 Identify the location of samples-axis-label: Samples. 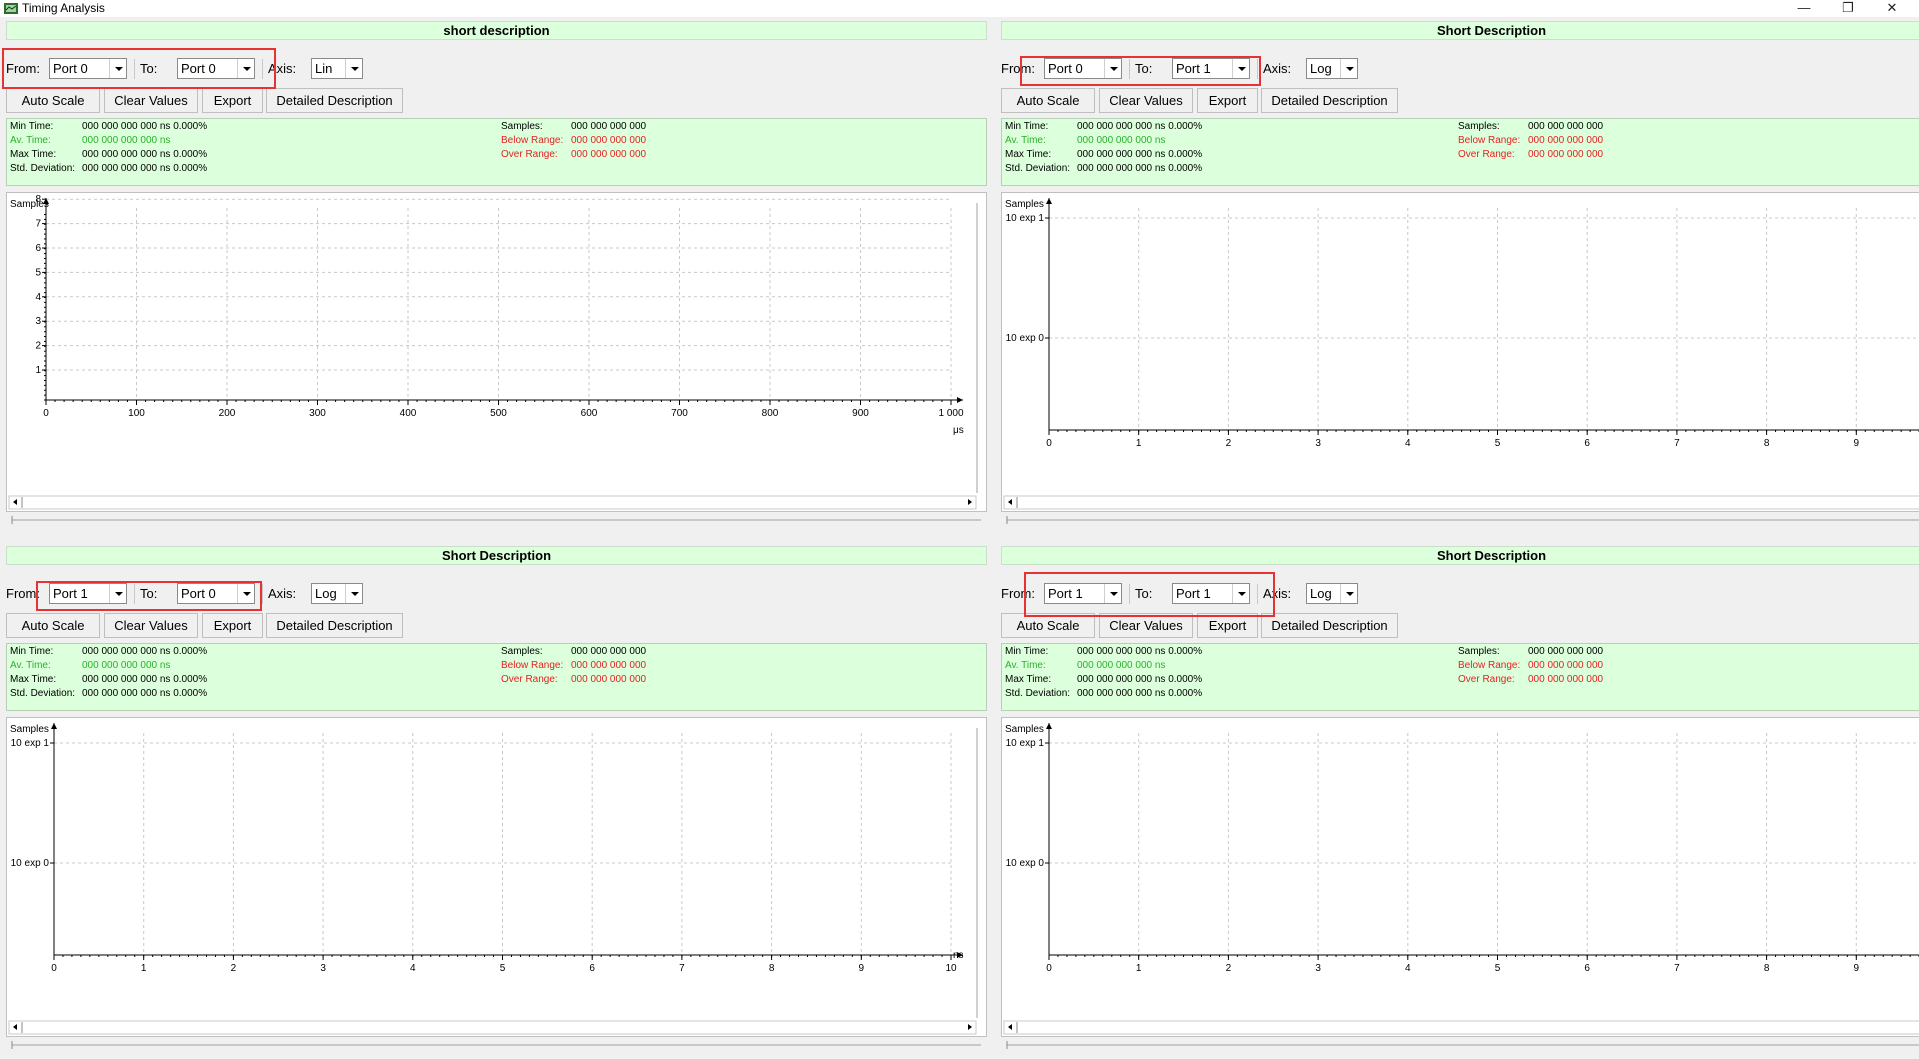
(29, 729).